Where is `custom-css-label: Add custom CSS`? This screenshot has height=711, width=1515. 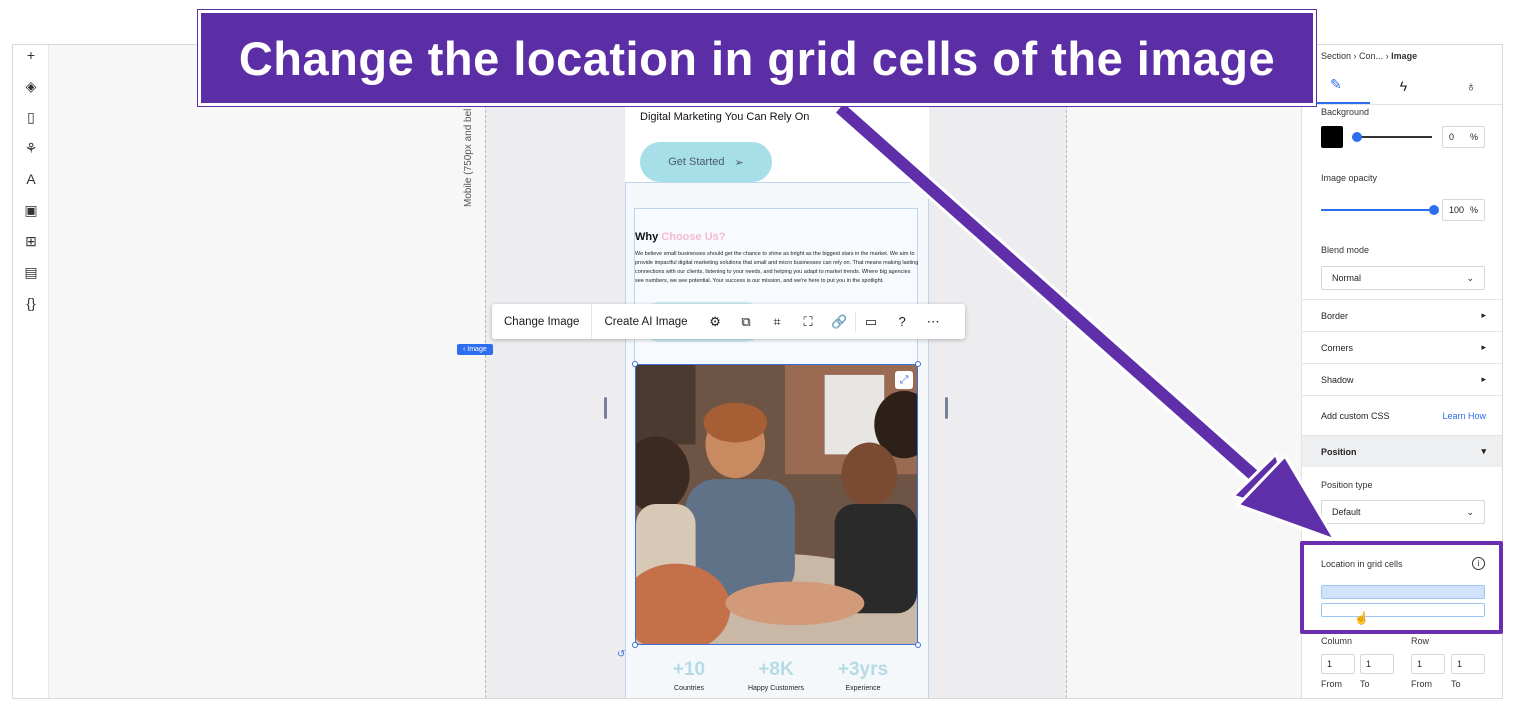 custom-css-label: Add custom CSS is located at coordinates (1355, 415).